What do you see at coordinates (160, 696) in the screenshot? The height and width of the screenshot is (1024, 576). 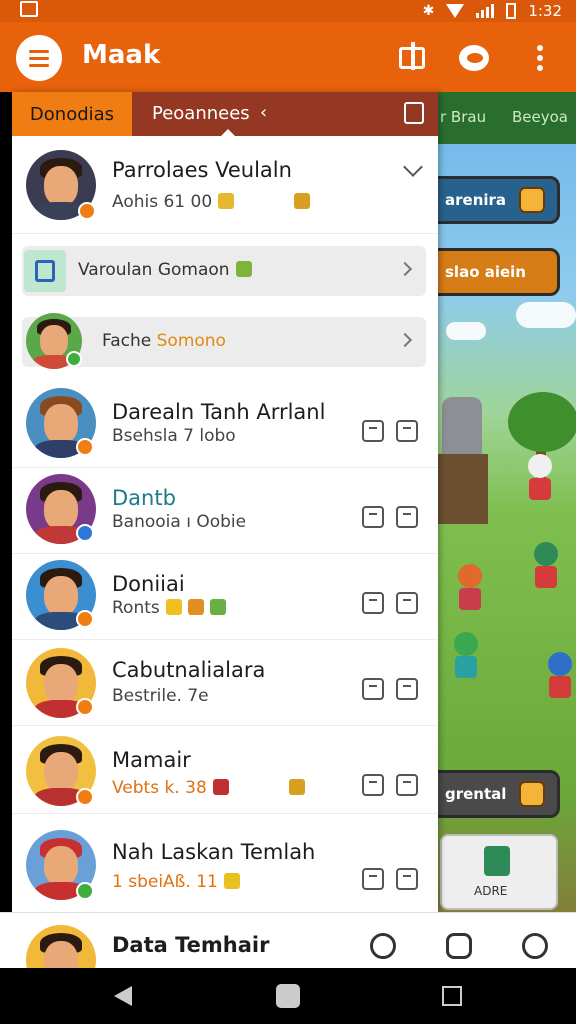 I see `contact-subtitle: Bestrile. 7e` at bounding box center [160, 696].